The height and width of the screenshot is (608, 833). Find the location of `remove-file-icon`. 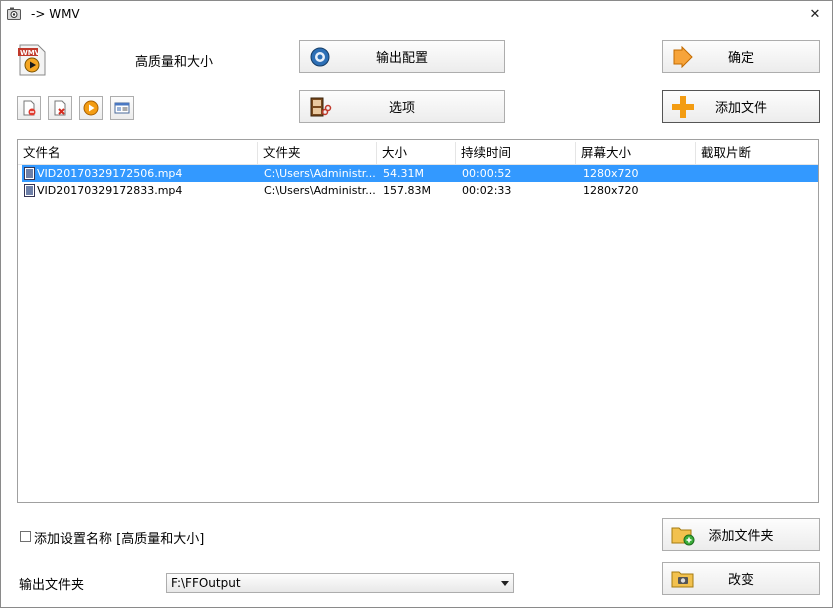

remove-file-icon is located at coordinates (29, 108).